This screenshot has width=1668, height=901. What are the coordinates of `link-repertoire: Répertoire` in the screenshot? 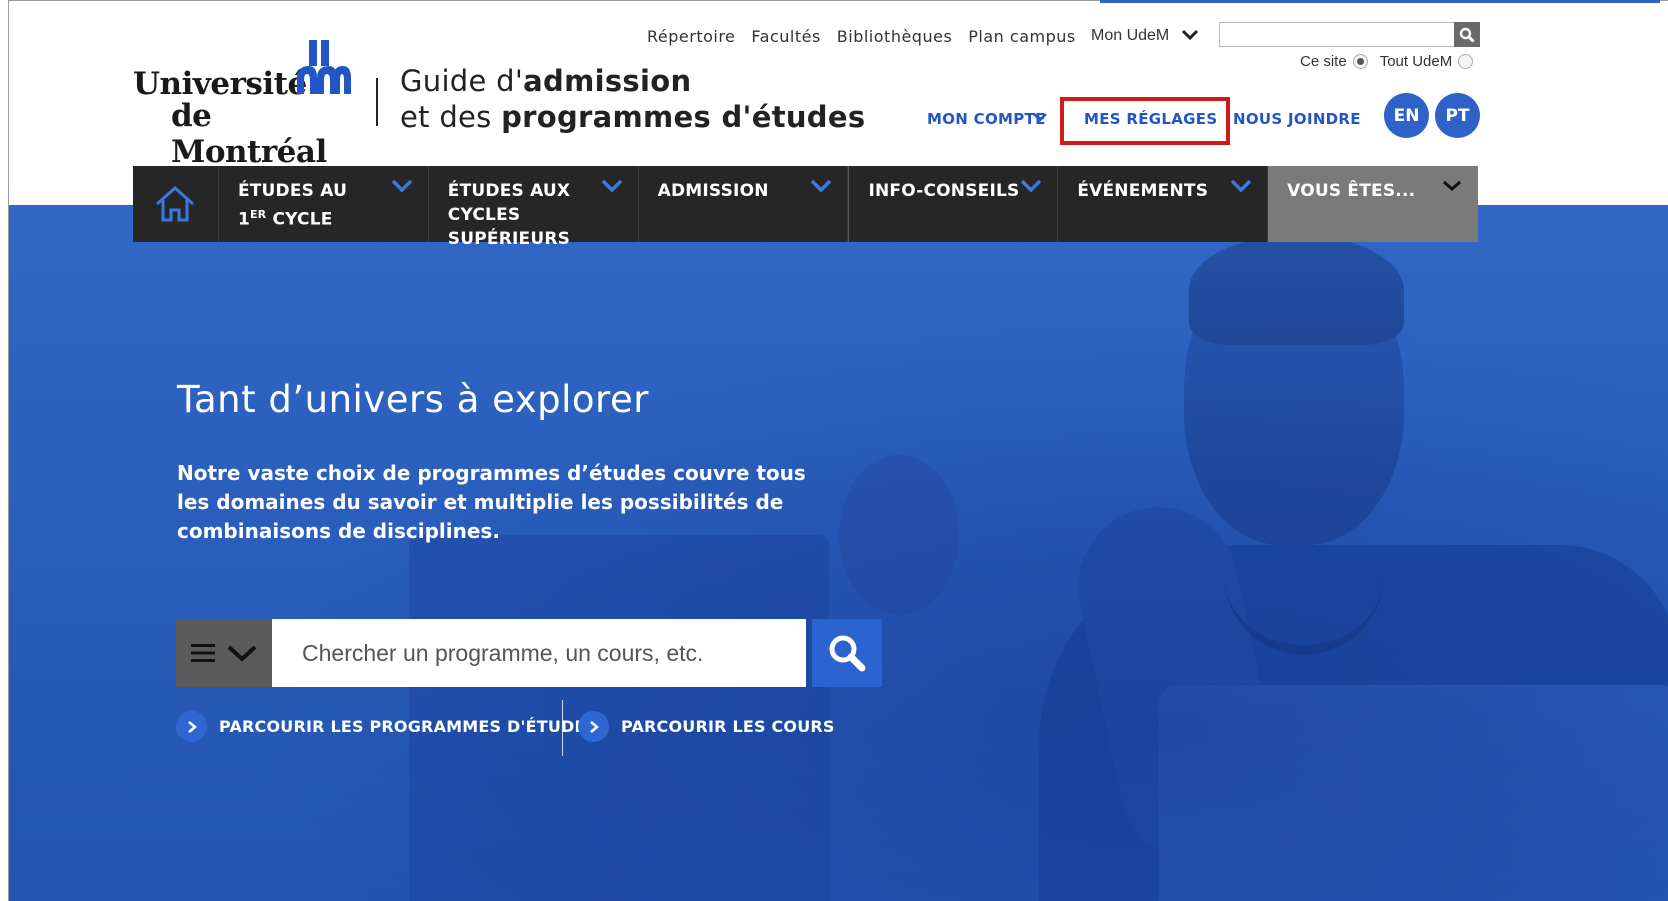 It's located at (691, 36).